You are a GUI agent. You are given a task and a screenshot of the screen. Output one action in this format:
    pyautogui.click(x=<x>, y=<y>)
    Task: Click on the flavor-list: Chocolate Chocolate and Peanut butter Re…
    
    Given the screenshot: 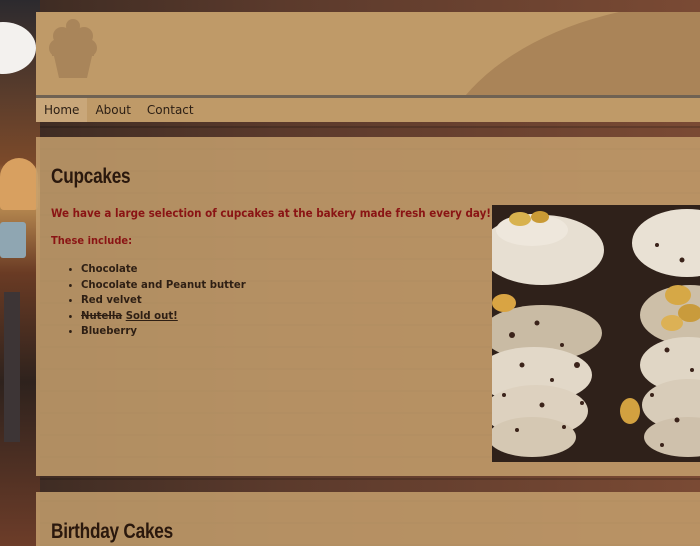 What is the action you would take?
    pyautogui.click(x=161, y=300)
    